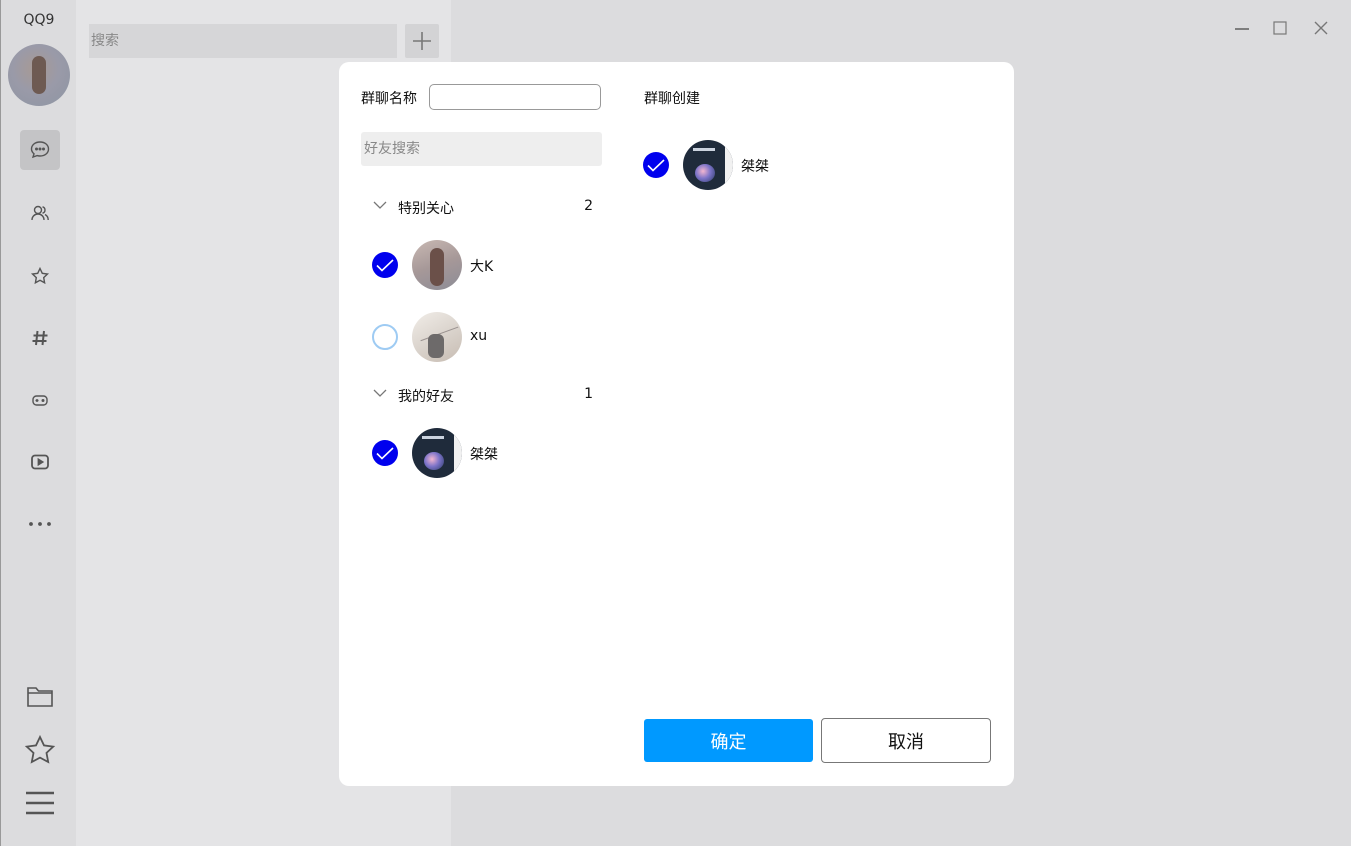  I want to click on friend-name: 大K, so click(482, 267).